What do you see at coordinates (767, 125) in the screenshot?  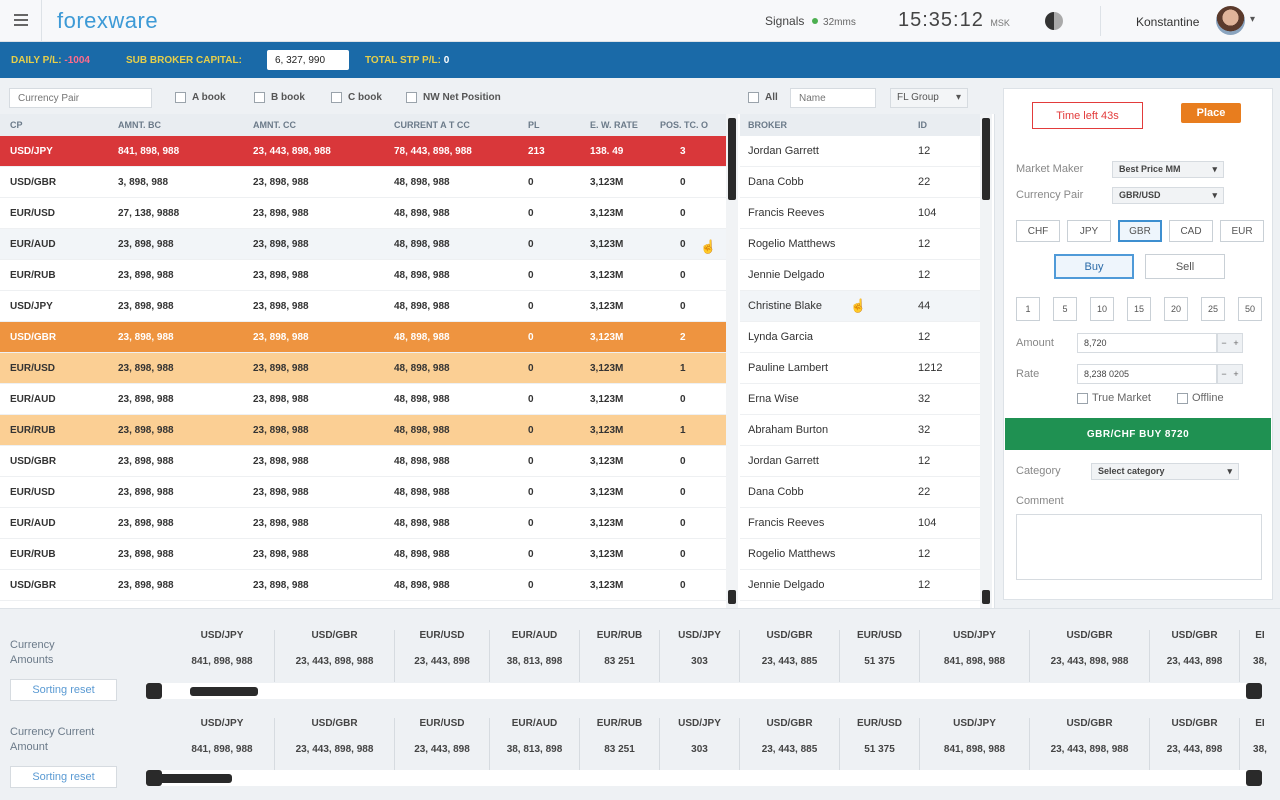 I see `column-header: BROKER` at bounding box center [767, 125].